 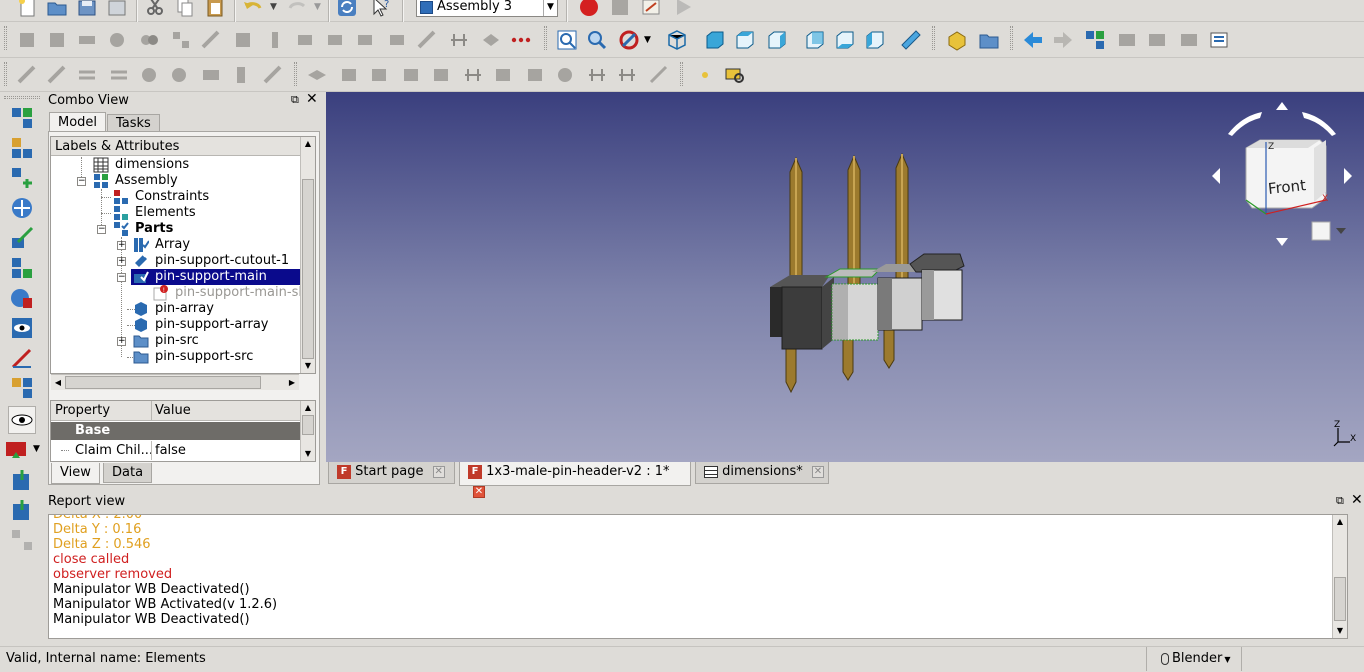 What do you see at coordinates (154, 213) in the screenshot?
I see `tree-item-elements: Elements` at bounding box center [154, 213].